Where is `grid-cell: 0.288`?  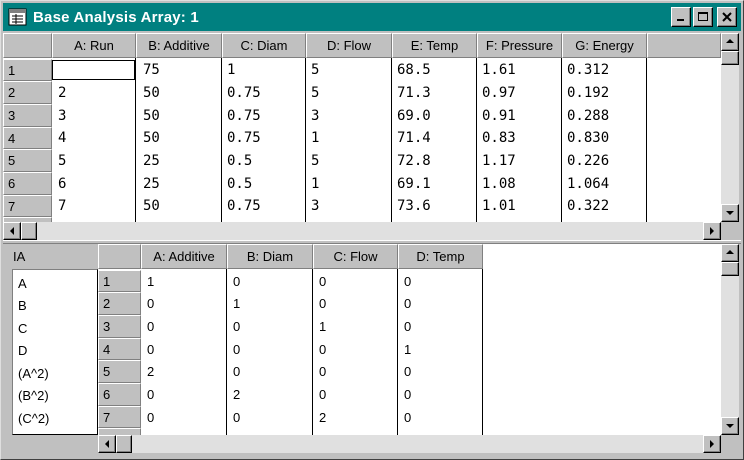 grid-cell: 0.288 is located at coordinates (603, 115).